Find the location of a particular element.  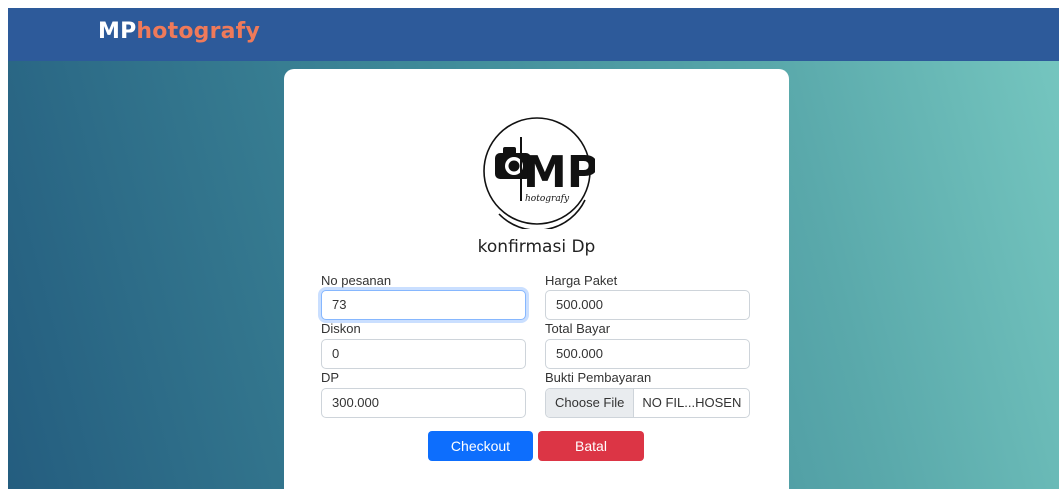

logo-lettering: hotografy is located at coordinates (547, 199).